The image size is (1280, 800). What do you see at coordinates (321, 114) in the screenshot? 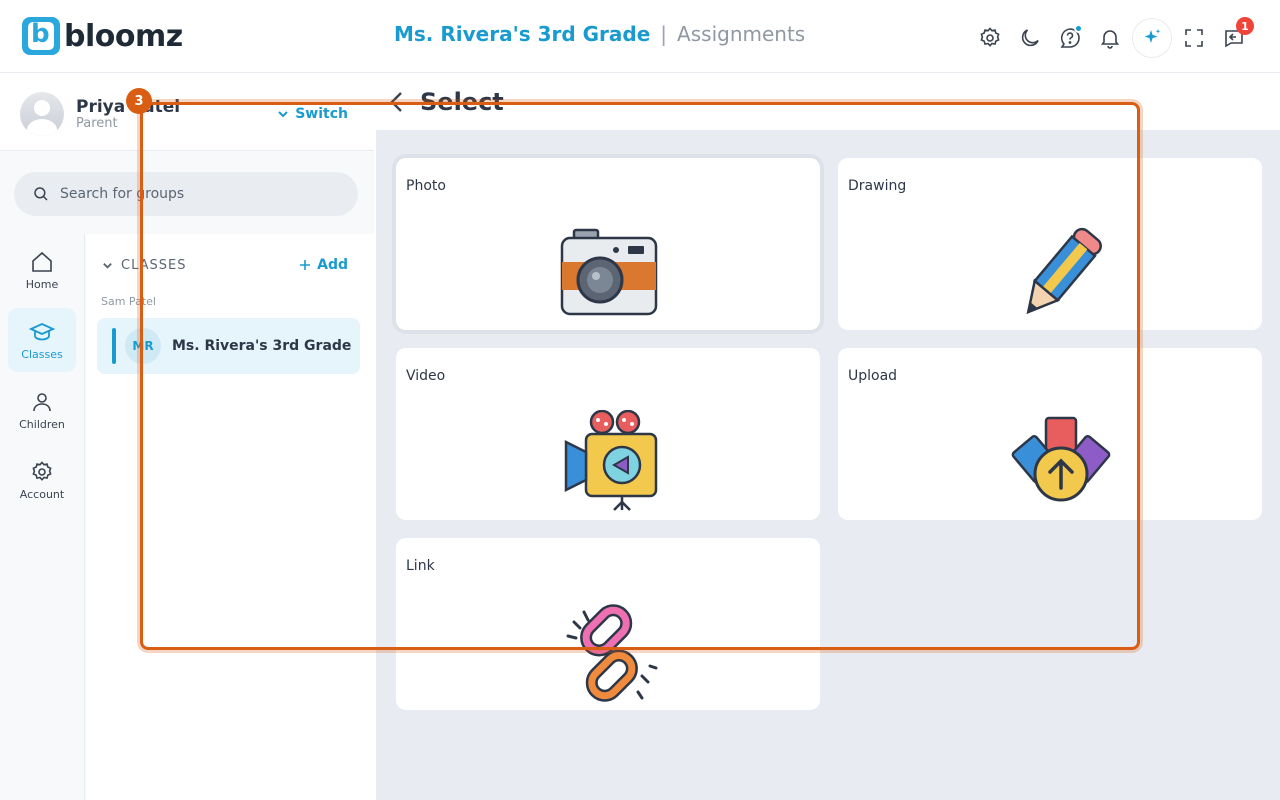
I see `switch-label: Switch` at bounding box center [321, 114].